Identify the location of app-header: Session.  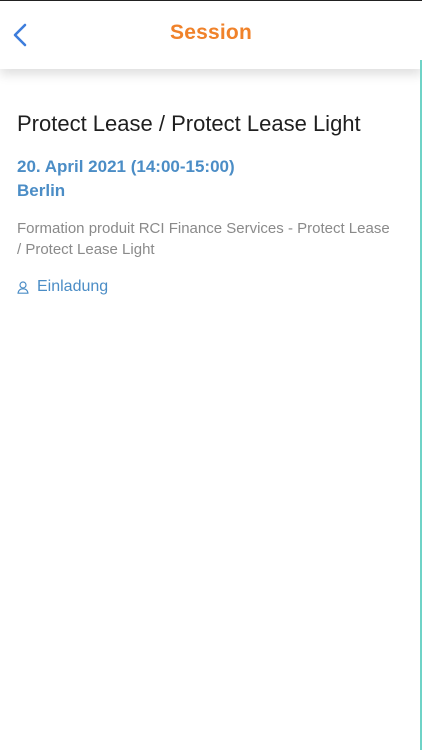
(211, 35).